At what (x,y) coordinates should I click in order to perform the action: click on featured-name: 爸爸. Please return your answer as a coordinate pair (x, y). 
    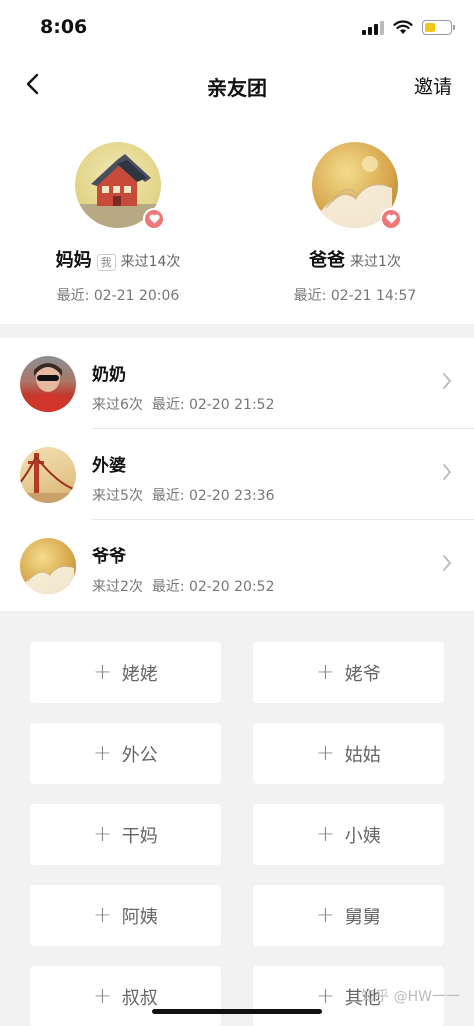
    Looking at the image, I should click on (327, 260).